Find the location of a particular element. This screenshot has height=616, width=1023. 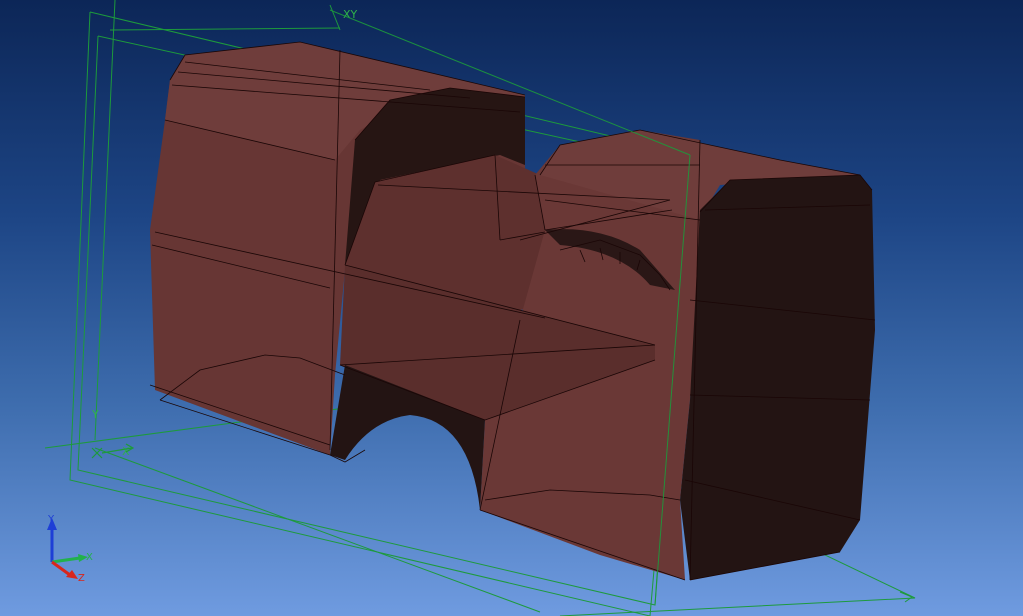

xy-plane-label: XY is located at coordinates (350, 14).